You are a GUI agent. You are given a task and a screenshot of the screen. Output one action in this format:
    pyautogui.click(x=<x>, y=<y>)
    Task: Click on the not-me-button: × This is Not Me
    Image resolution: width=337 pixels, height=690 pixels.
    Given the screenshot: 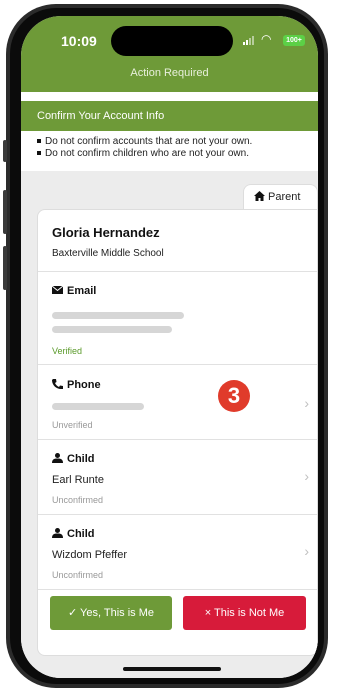 What is the action you would take?
    pyautogui.click(x=244, y=613)
    